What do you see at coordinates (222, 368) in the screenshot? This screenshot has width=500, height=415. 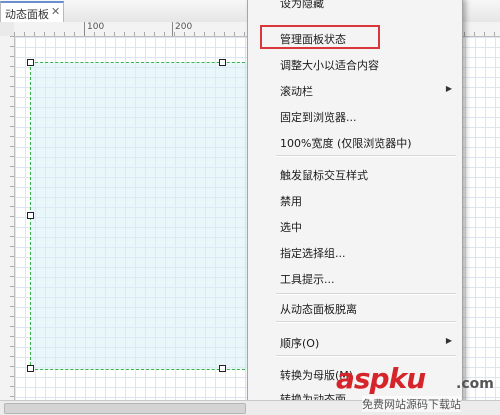 I see `resize-handle-bottom-right` at bounding box center [222, 368].